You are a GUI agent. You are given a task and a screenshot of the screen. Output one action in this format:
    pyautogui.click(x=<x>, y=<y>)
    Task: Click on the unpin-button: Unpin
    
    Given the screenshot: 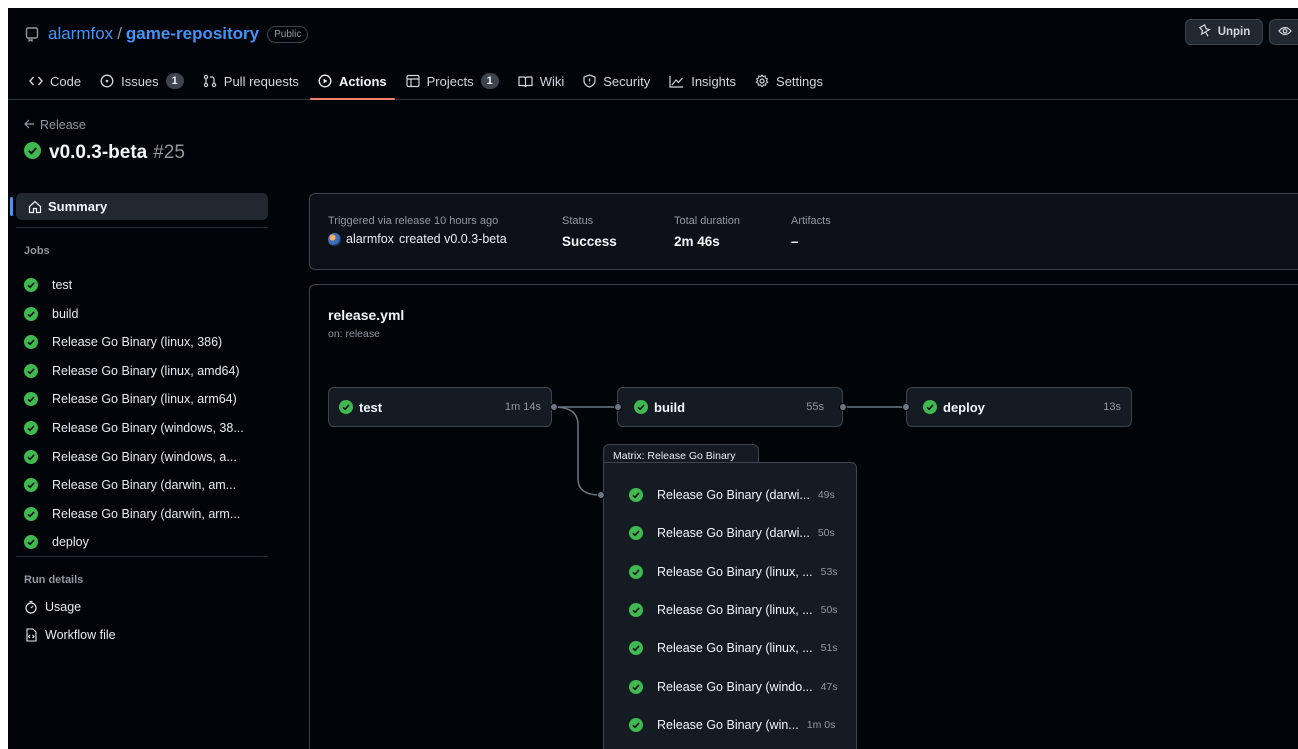 What is the action you would take?
    pyautogui.click(x=1224, y=32)
    